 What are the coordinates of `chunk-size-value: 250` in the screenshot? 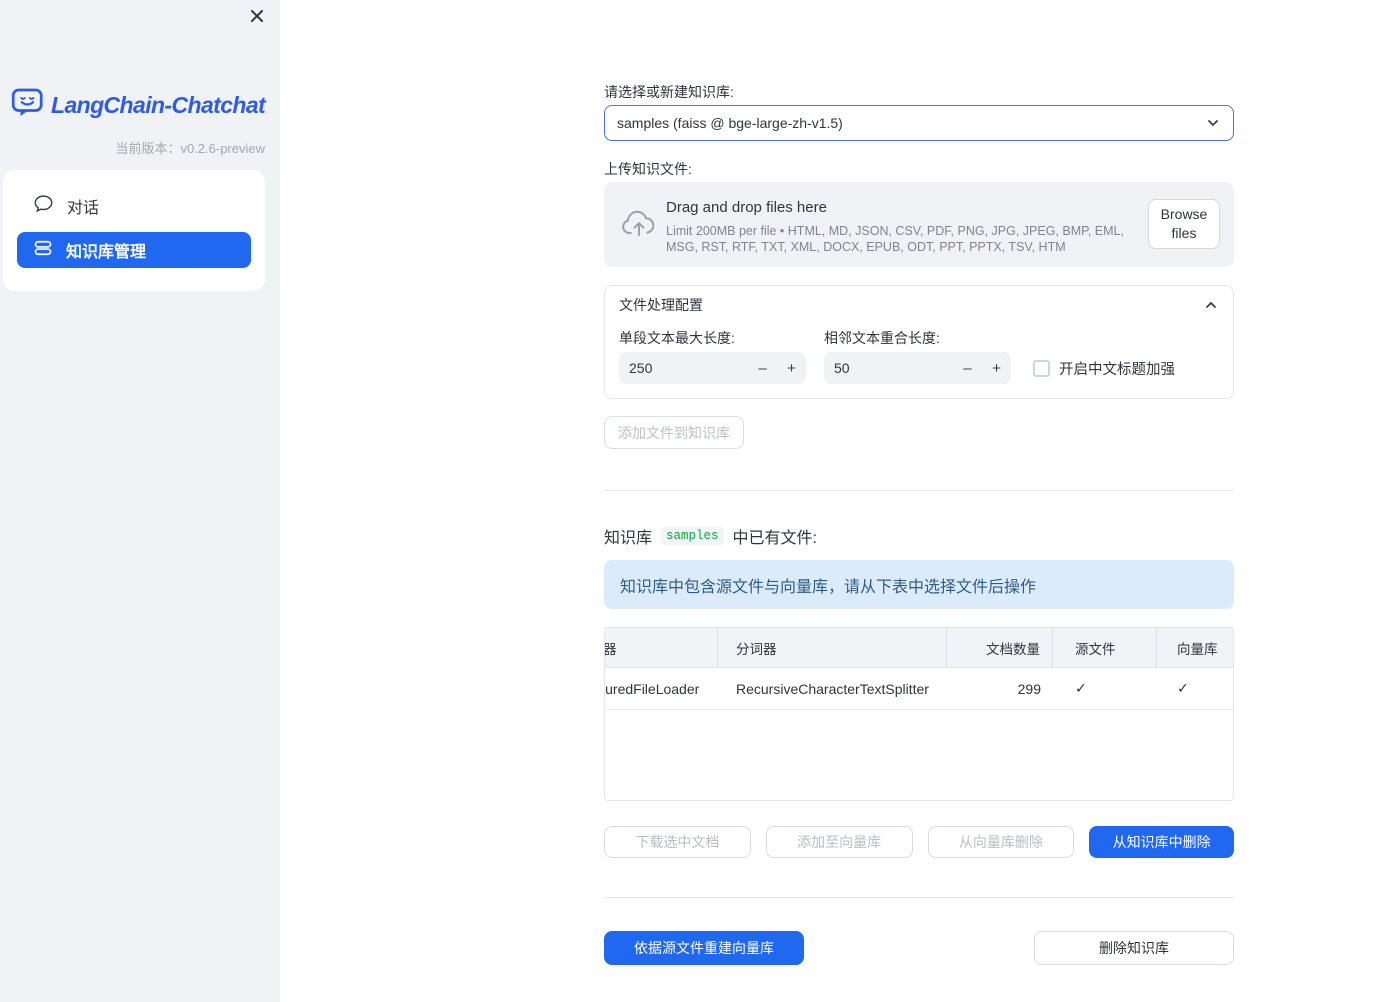 It's located at (641, 368).